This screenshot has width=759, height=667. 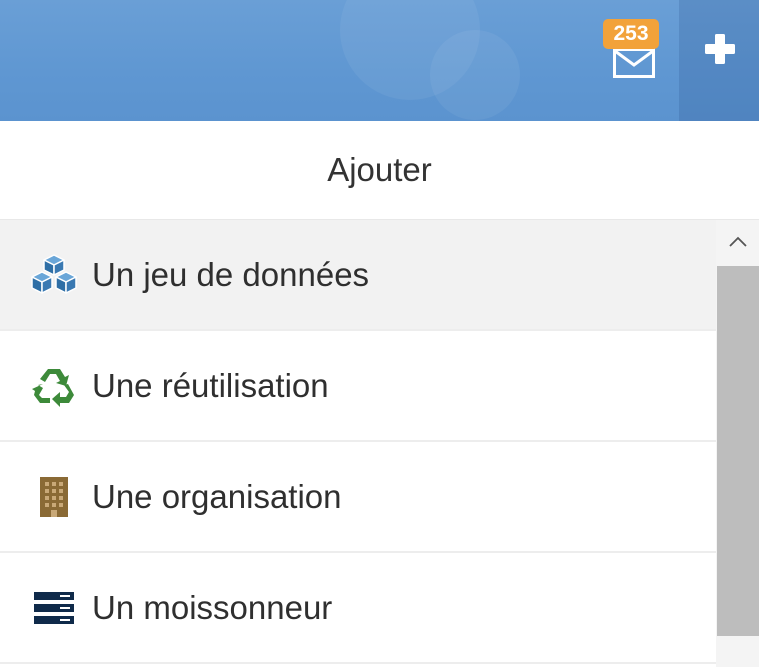 What do you see at coordinates (738, 451) in the screenshot?
I see `scrollbar-thumb` at bounding box center [738, 451].